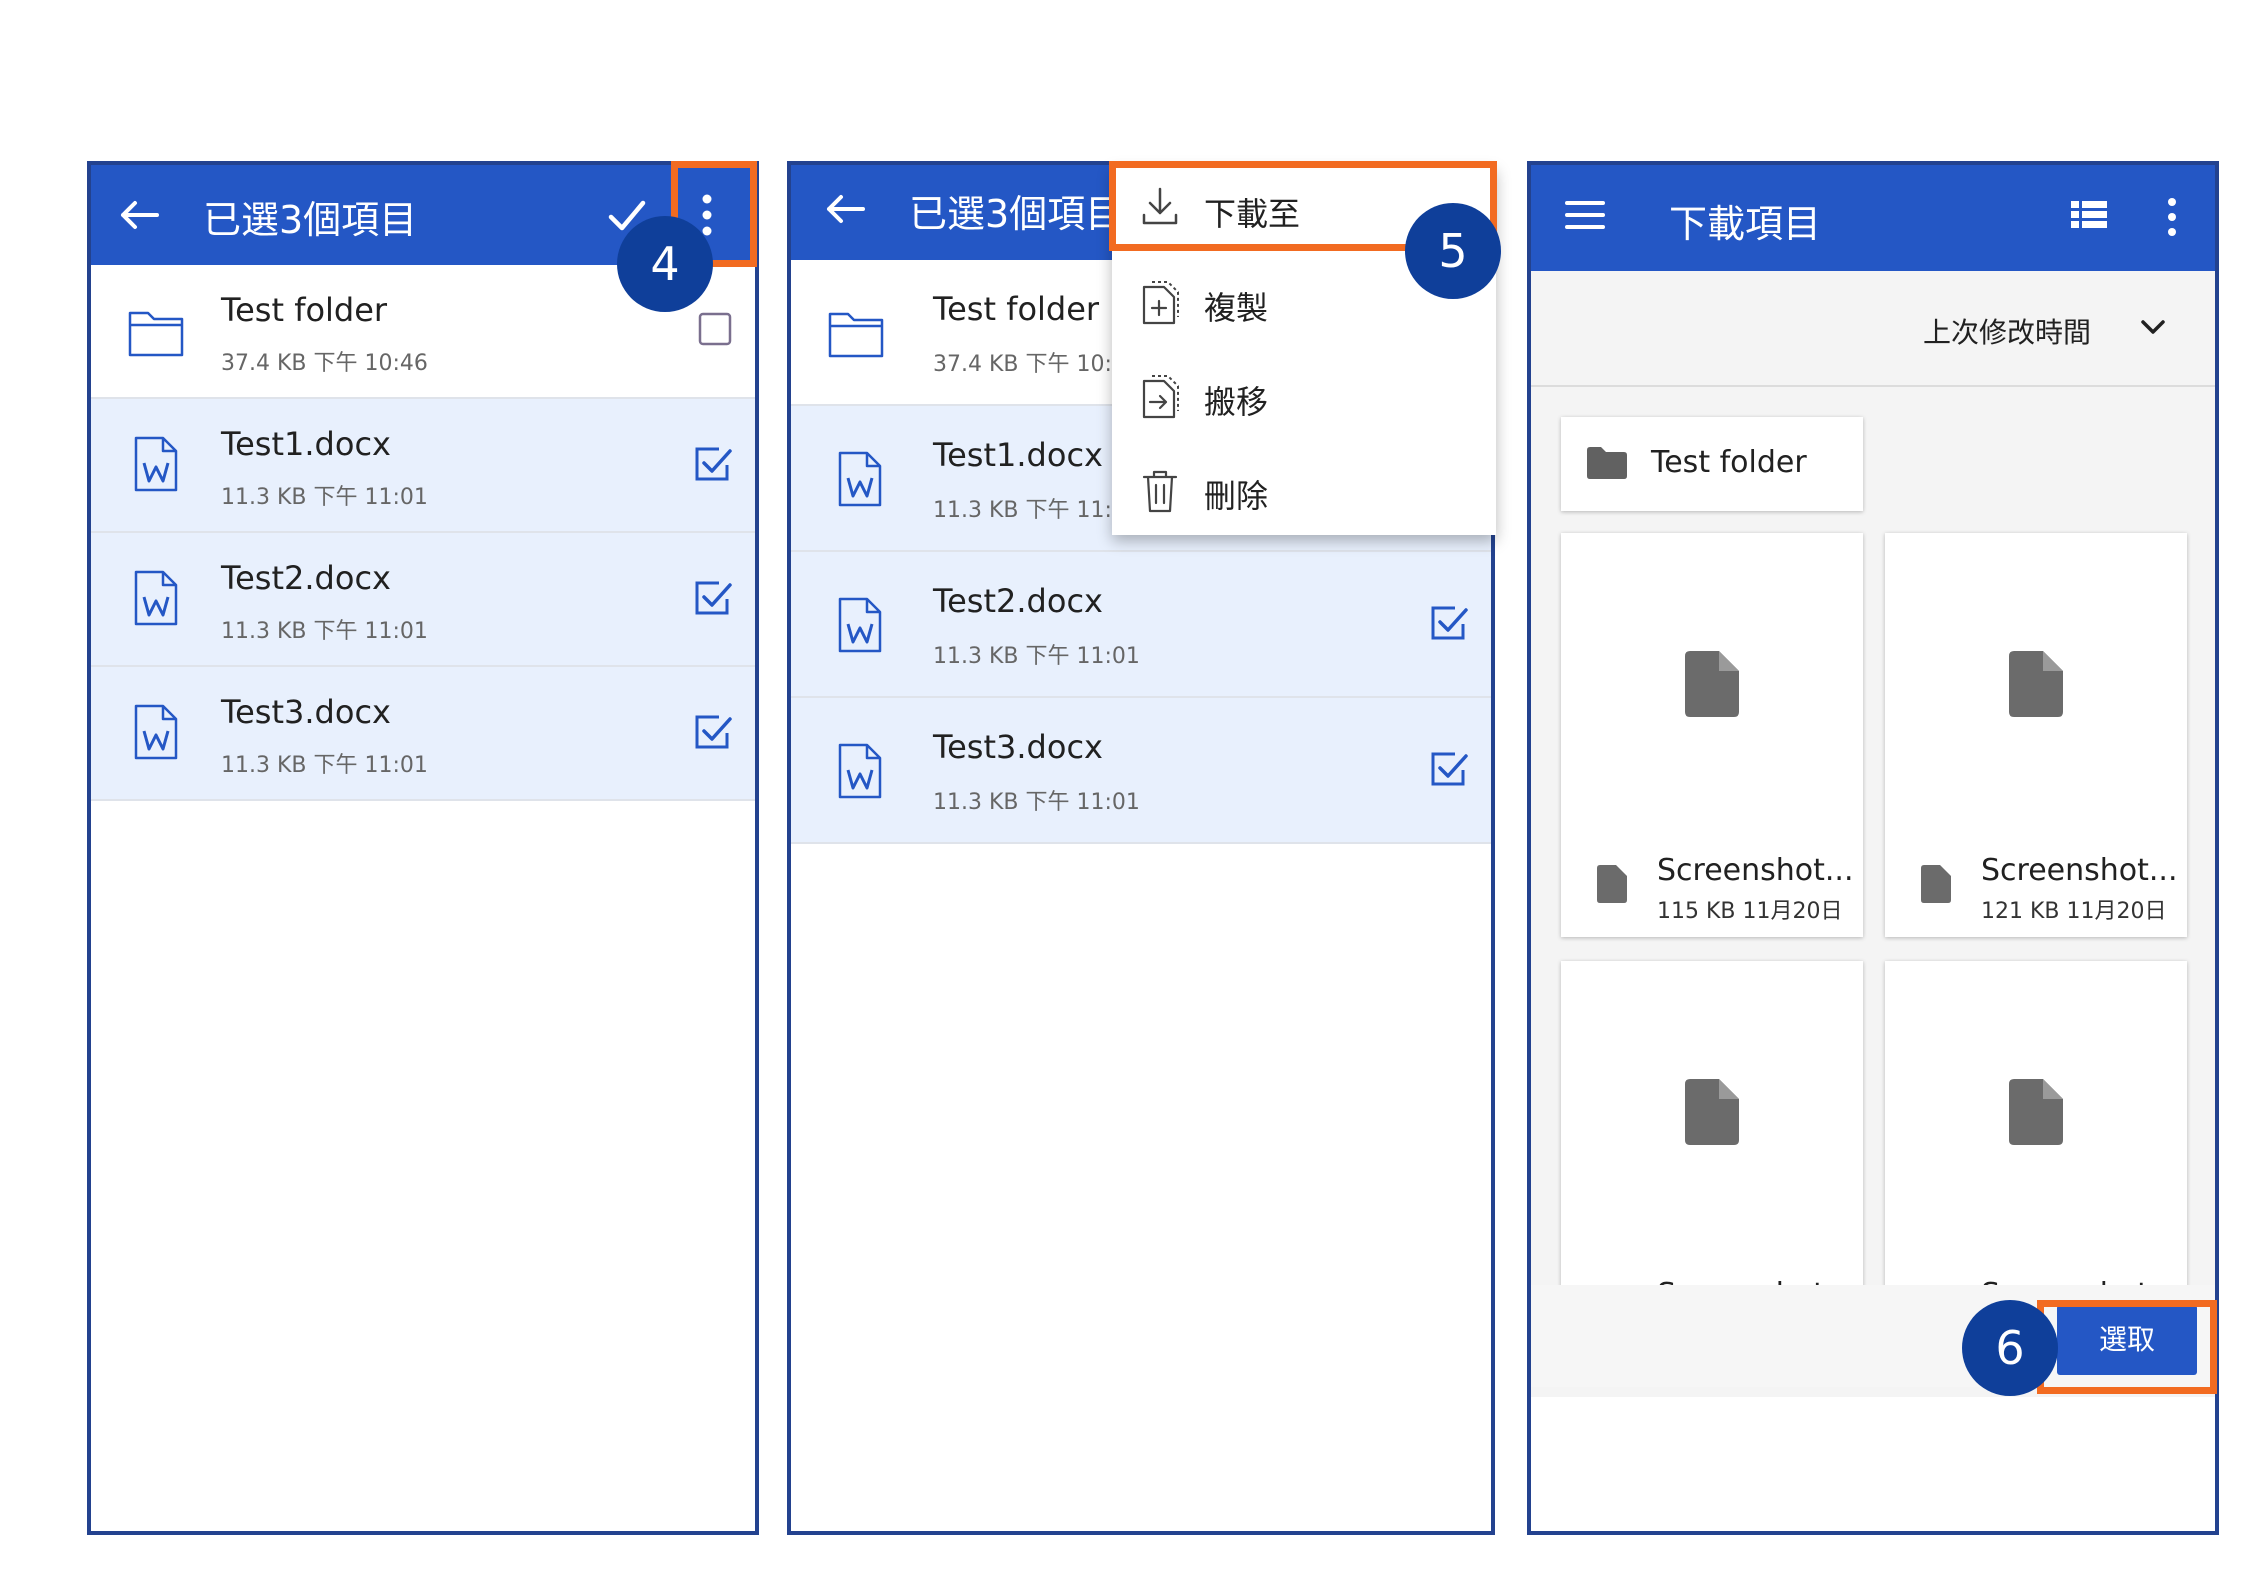 Image resolution: width=2245 pixels, height=1587 pixels. What do you see at coordinates (1304, 400) in the screenshot?
I see `menu-item-move: 搬移` at bounding box center [1304, 400].